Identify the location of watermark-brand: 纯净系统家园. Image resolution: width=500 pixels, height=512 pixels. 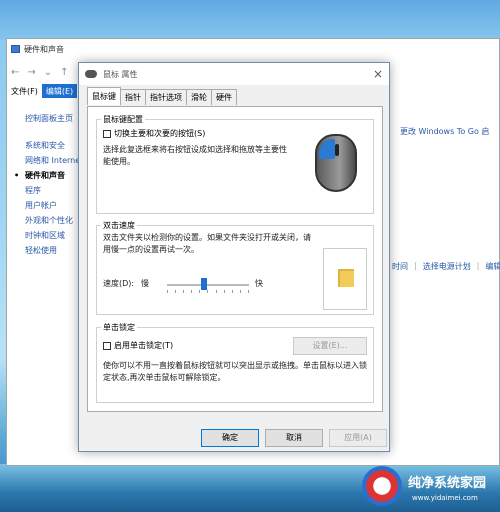
(447, 483).